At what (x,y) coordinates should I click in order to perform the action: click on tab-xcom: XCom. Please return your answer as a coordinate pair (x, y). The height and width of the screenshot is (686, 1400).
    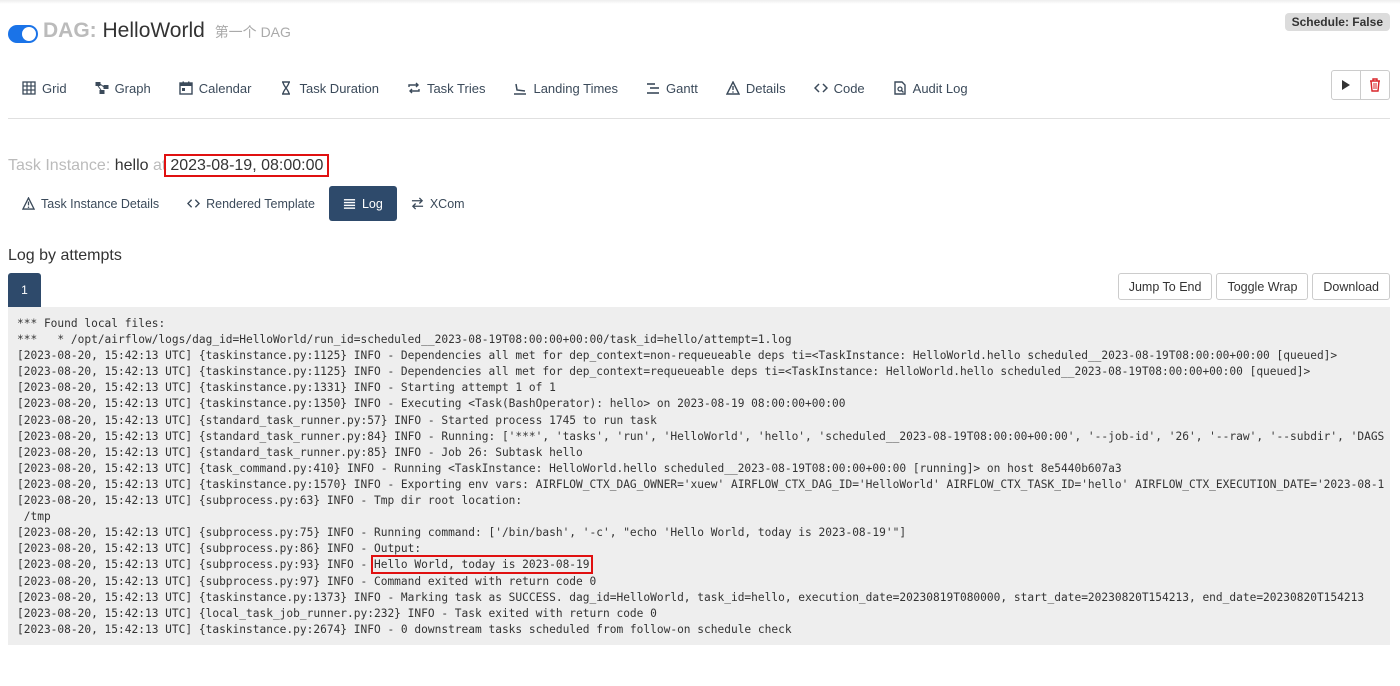
    Looking at the image, I should click on (438, 203).